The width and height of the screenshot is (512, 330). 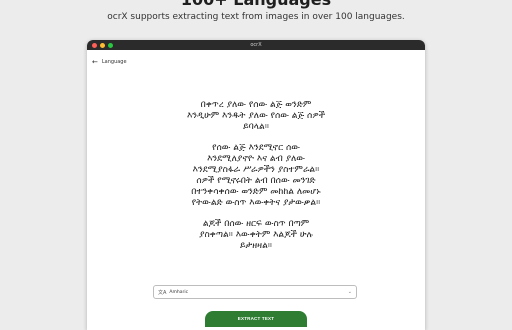 What do you see at coordinates (114, 62) in the screenshot?
I see `appbar-title: Language` at bounding box center [114, 62].